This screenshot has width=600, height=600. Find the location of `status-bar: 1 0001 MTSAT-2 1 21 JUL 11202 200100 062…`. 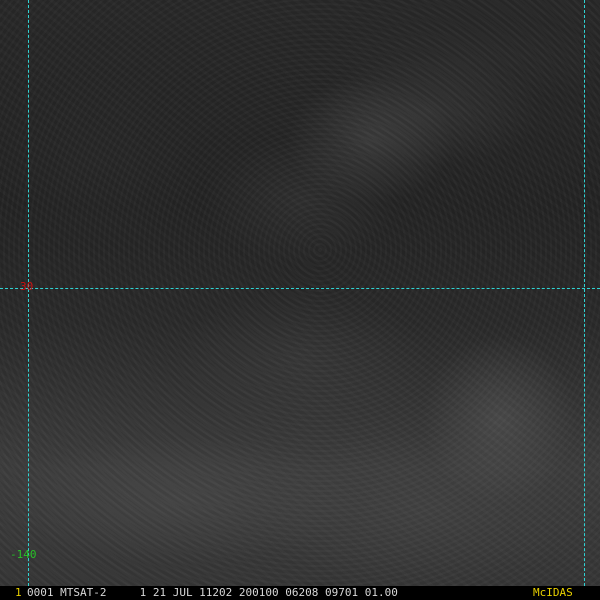

status-bar: 1 0001 MTSAT-2 1 21 JUL 11202 200100 062… is located at coordinates (300, 593).